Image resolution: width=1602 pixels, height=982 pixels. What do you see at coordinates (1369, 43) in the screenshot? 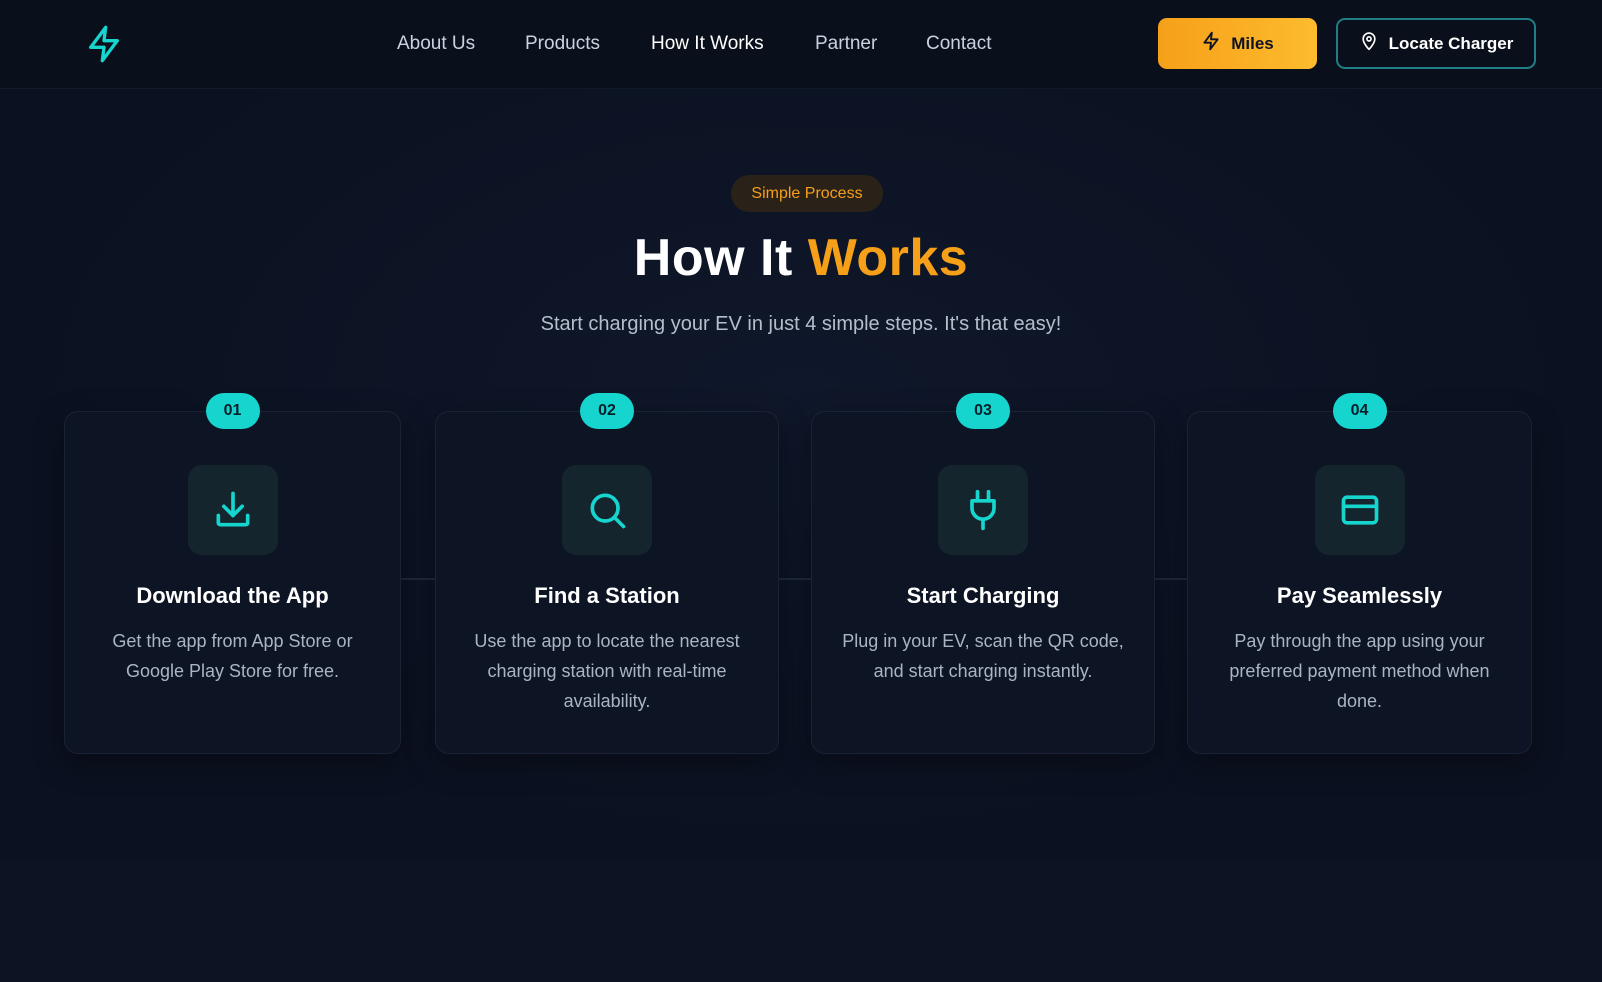
I see `map-pin-icon` at bounding box center [1369, 43].